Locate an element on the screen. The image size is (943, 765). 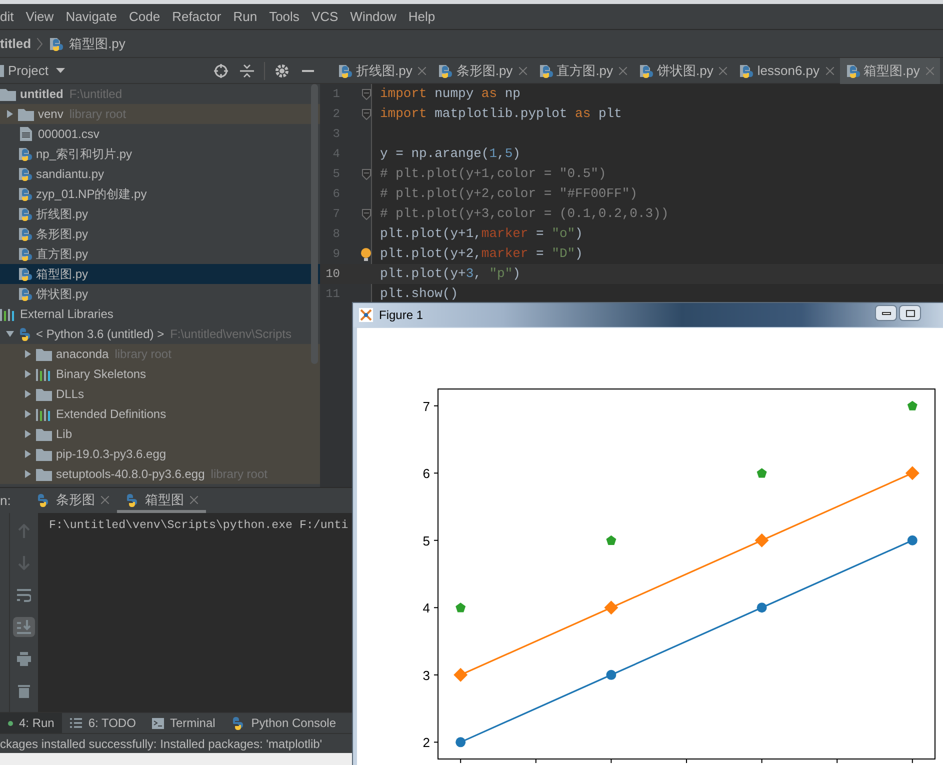
run-panel-label: n: is located at coordinates (6, 501).